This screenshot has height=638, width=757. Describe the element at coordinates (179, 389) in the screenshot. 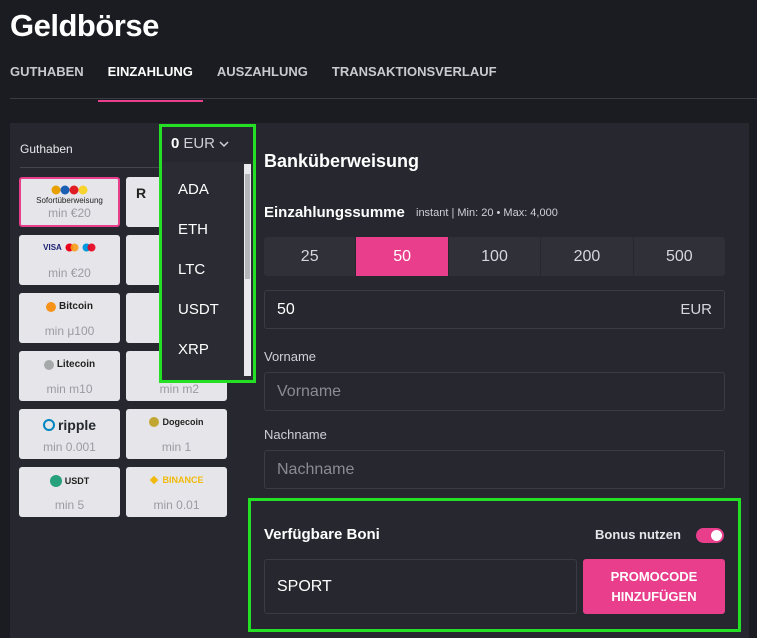

I see `method-min: min m2` at that location.